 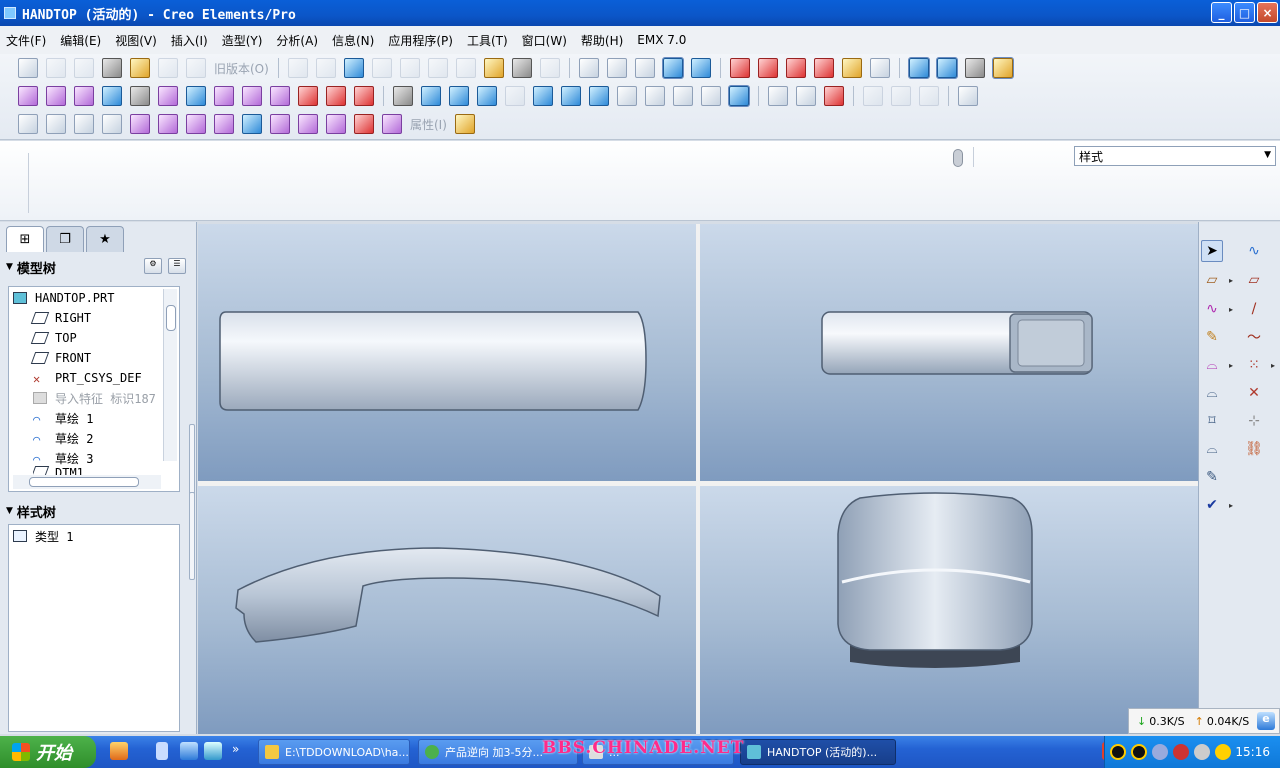 I want to click on tree-item-right: RIGHT, so click(x=60, y=318).